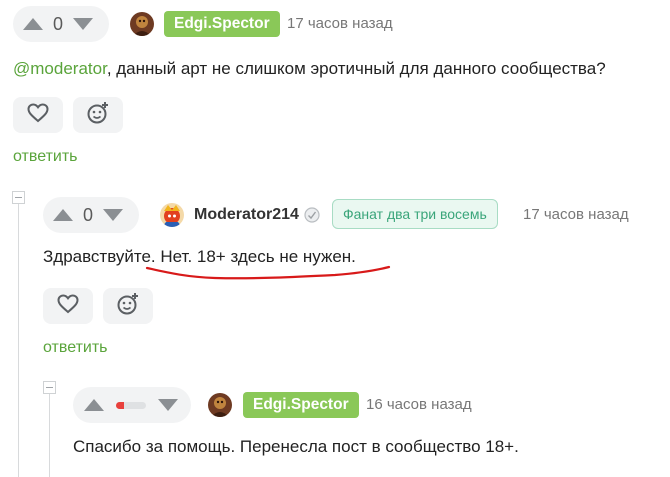 This screenshot has width=670, height=477. What do you see at coordinates (415, 214) in the screenshot?
I see `community-tag: Фанат два три восемь` at bounding box center [415, 214].